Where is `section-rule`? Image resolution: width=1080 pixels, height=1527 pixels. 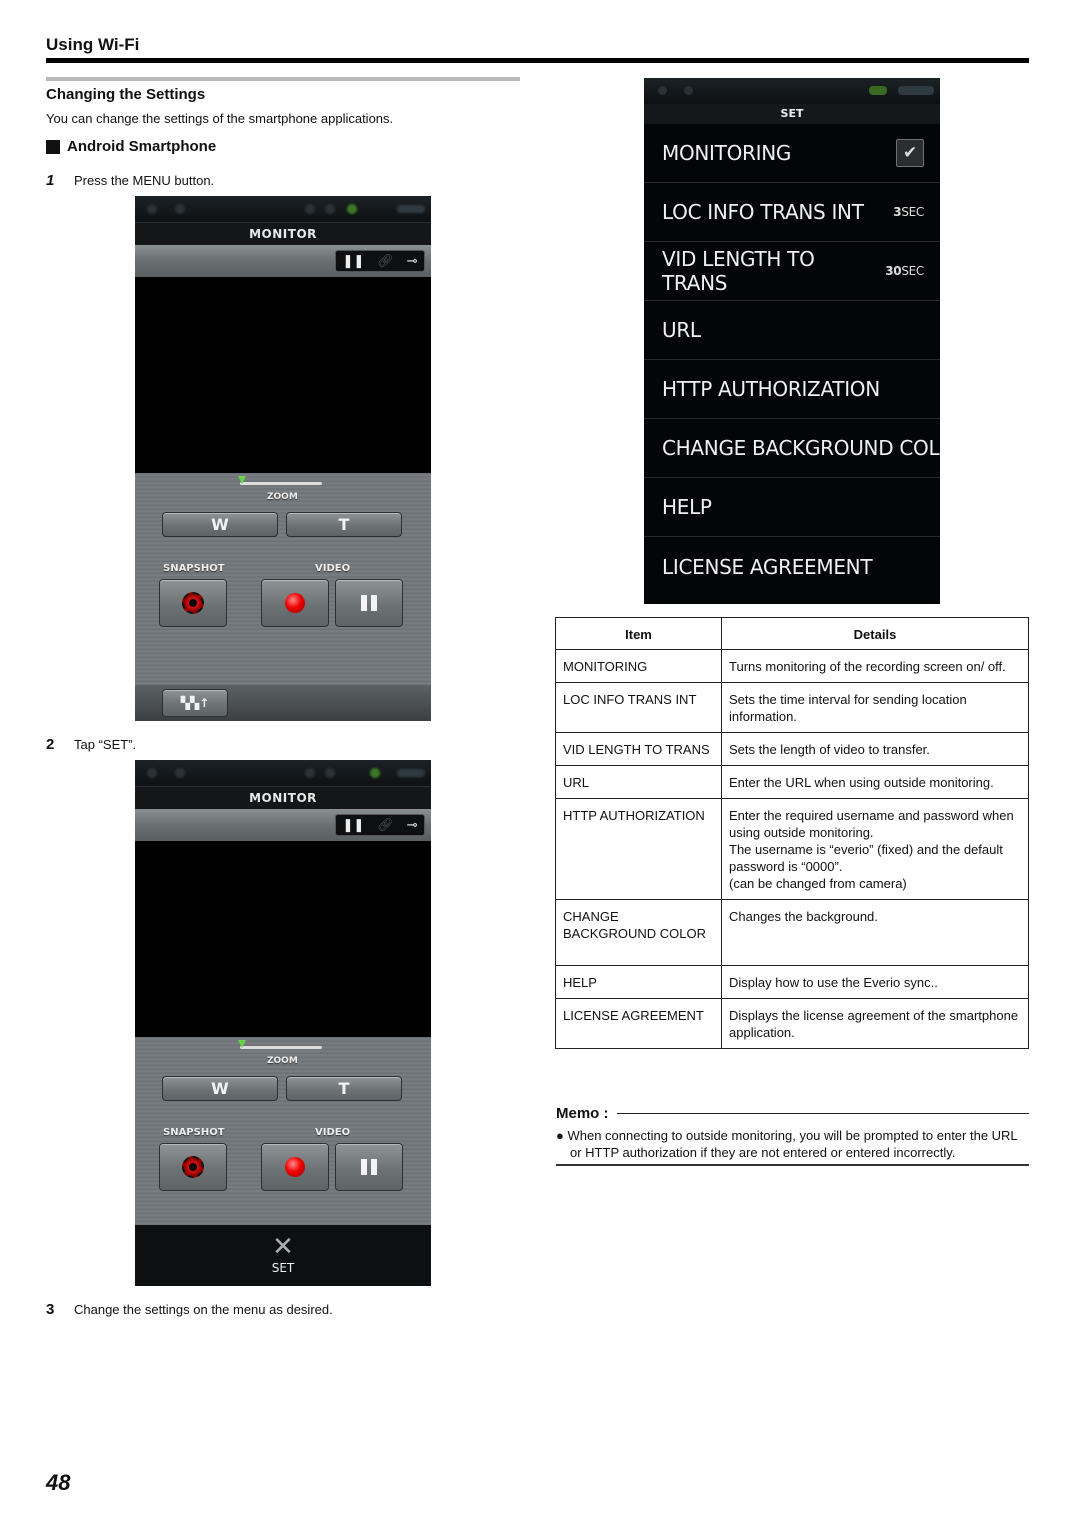 section-rule is located at coordinates (283, 79).